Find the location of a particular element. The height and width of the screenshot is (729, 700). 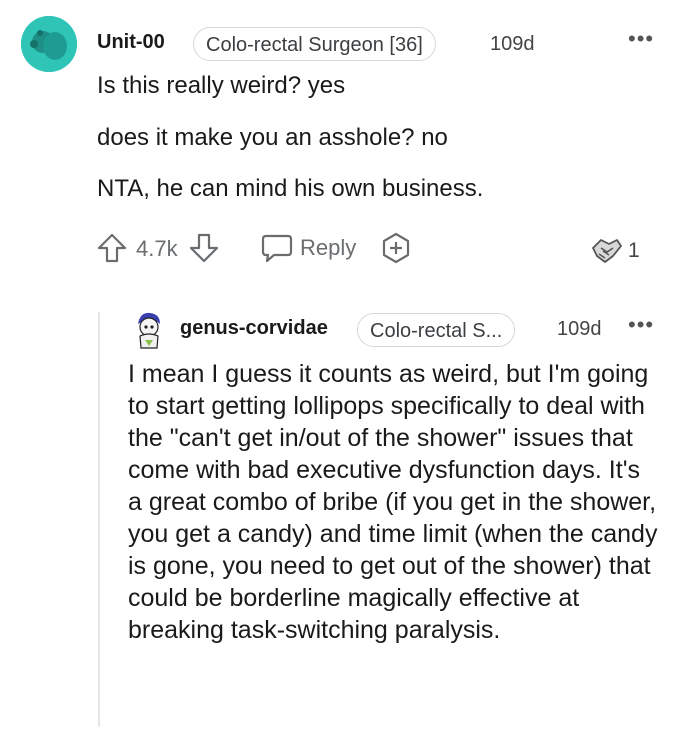

comment-body-line: does it make you an asshole? no is located at coordinates (272, 137).